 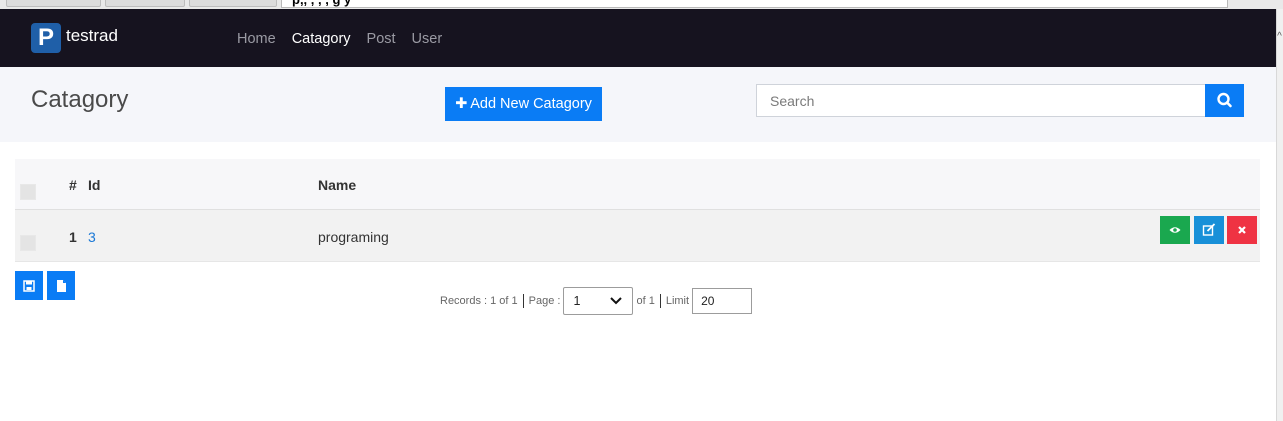 I want to click on table-row: 1 3 programing, so click(x=637, y=236).